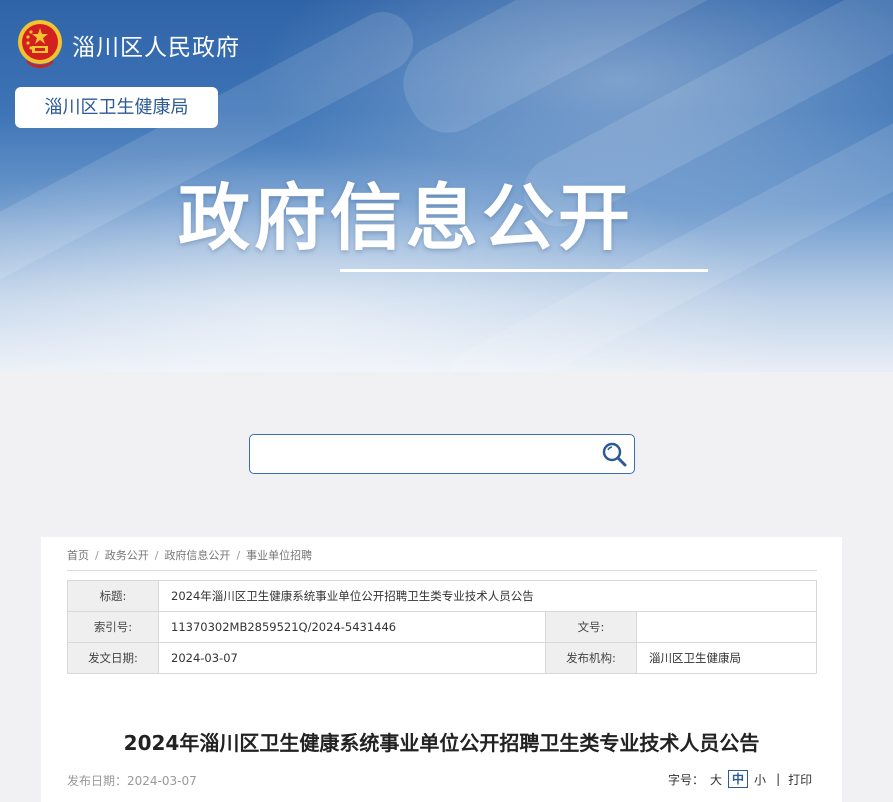 This screenshot has height=802, width=893. Describe the element at coordinates (614, 454) in the screenshot. I see `search-icon` at that location.